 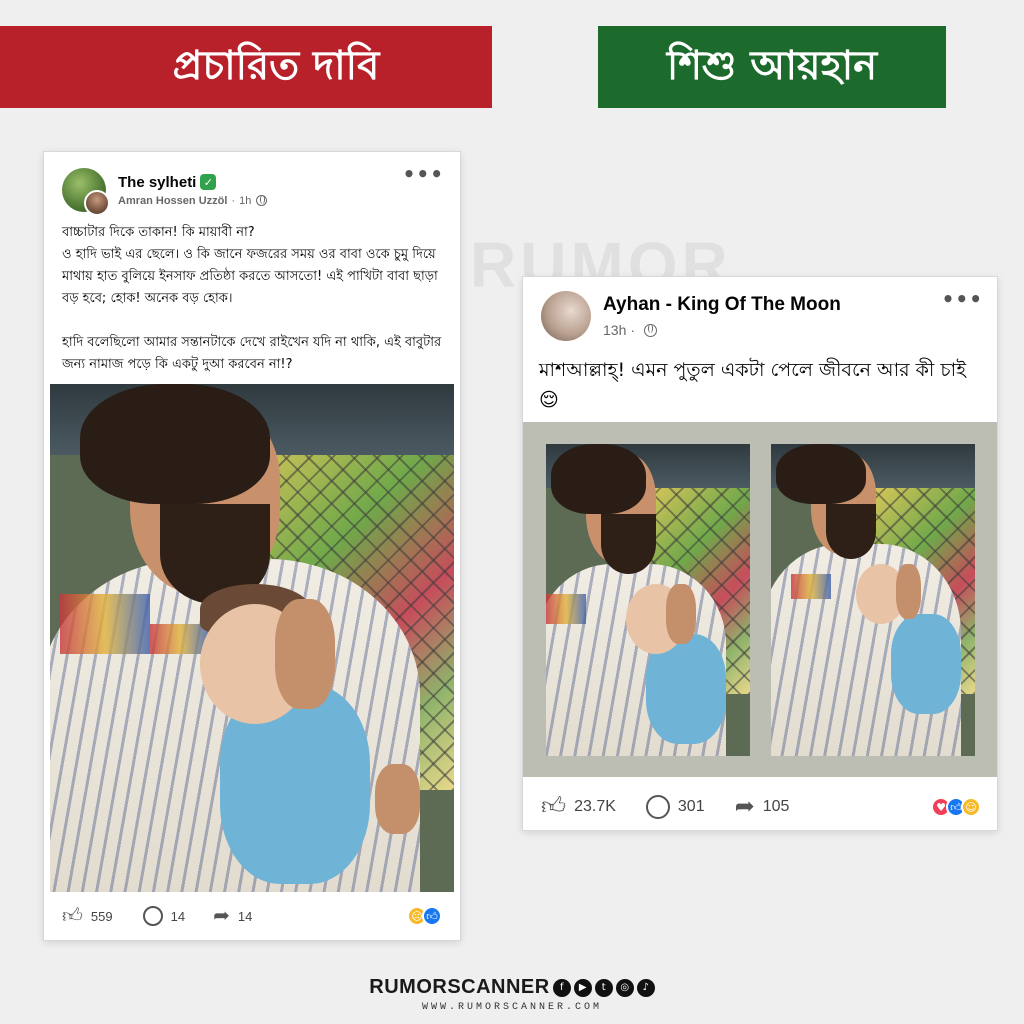 What do you see at coordinates (178, 916) in the screenshot?
I see `comment-count: 14` at bounding box center [178, 916].